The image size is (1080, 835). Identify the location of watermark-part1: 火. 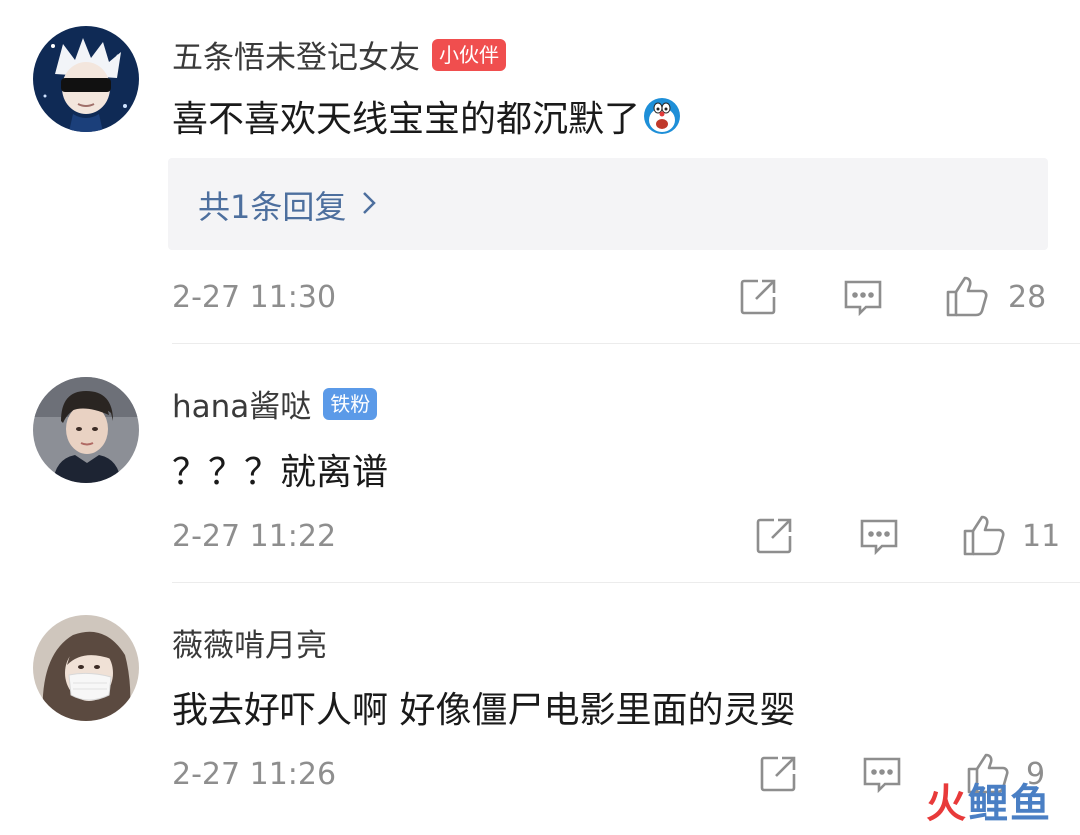
(947, 804).